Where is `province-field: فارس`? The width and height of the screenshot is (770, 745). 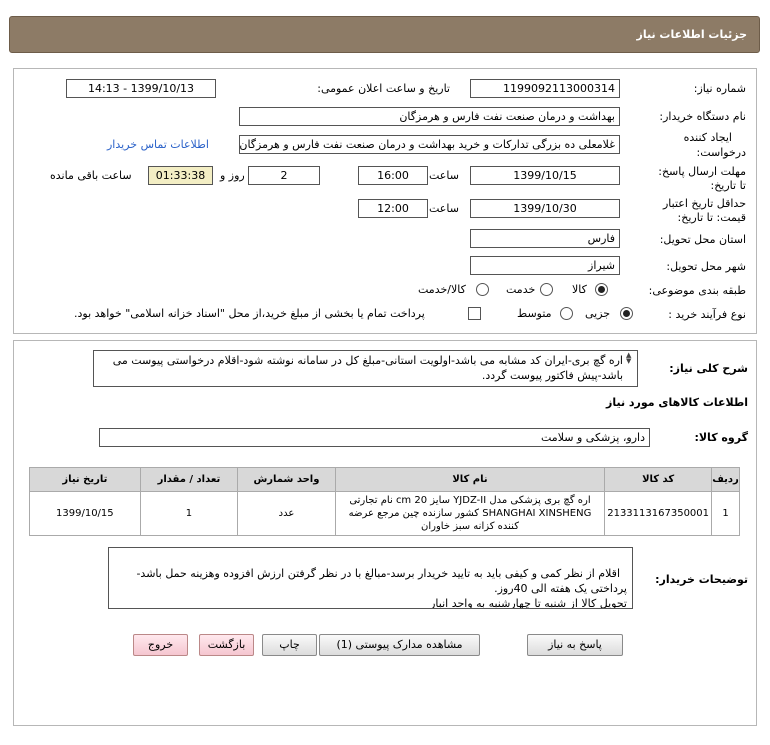
province-field: فارس is located at coordinates (545, 238).